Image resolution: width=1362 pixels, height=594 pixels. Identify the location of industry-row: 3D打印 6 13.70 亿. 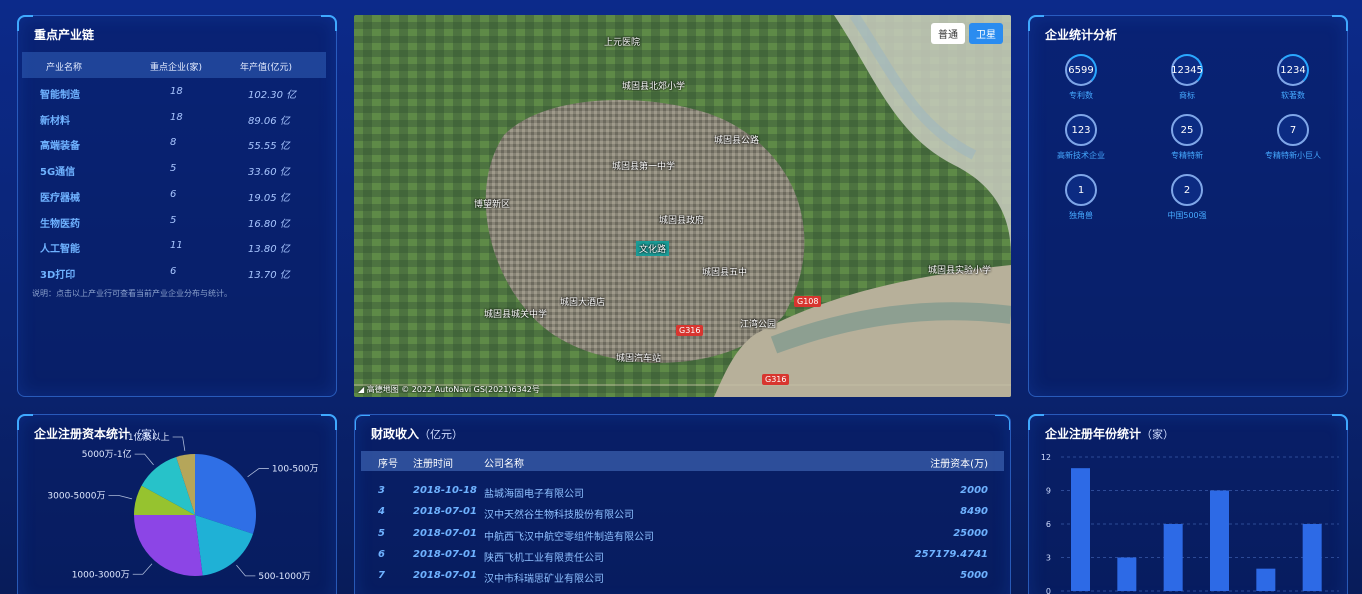
(177, 273).